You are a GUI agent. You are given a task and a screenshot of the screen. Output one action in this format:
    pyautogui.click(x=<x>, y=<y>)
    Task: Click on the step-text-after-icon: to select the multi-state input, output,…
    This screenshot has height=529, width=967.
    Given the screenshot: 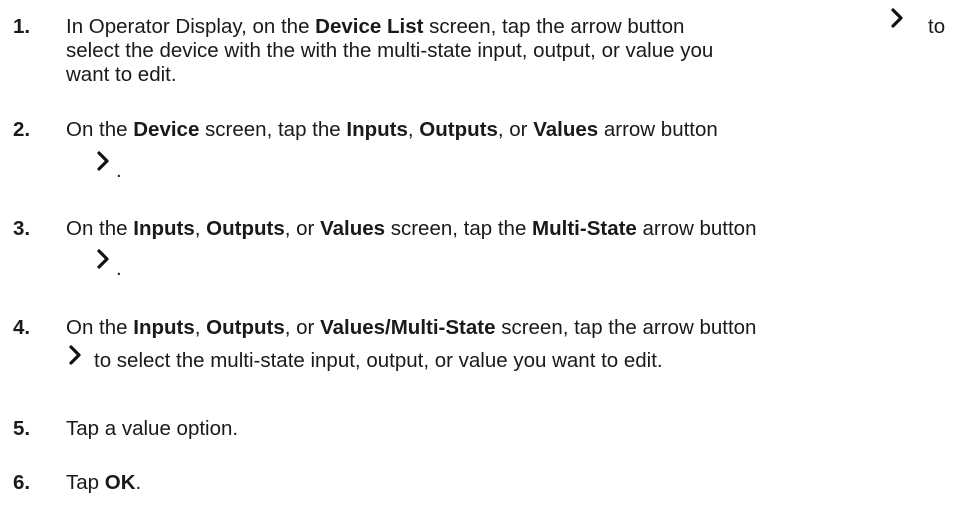 What is the action you would take?
    pyautogui.click(x=378, y=360)
    